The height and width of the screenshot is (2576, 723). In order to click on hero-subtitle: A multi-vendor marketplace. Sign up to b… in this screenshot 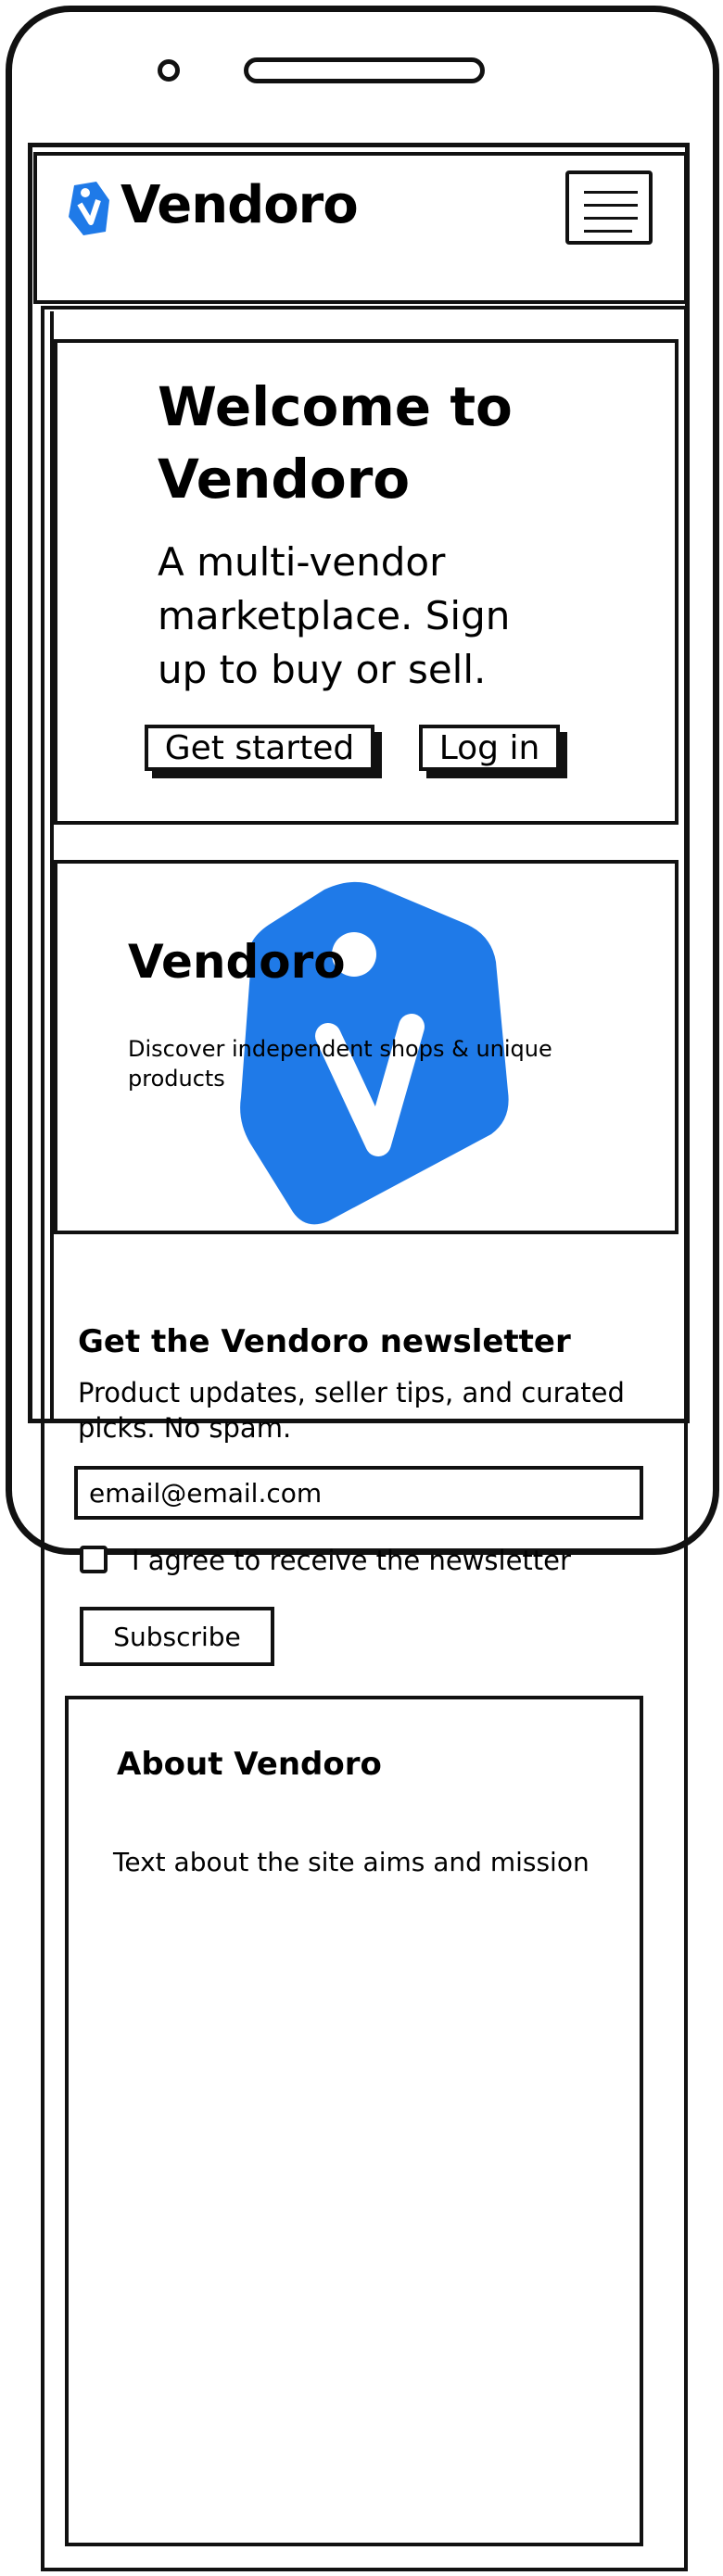, I will do `click(334, 615)`.